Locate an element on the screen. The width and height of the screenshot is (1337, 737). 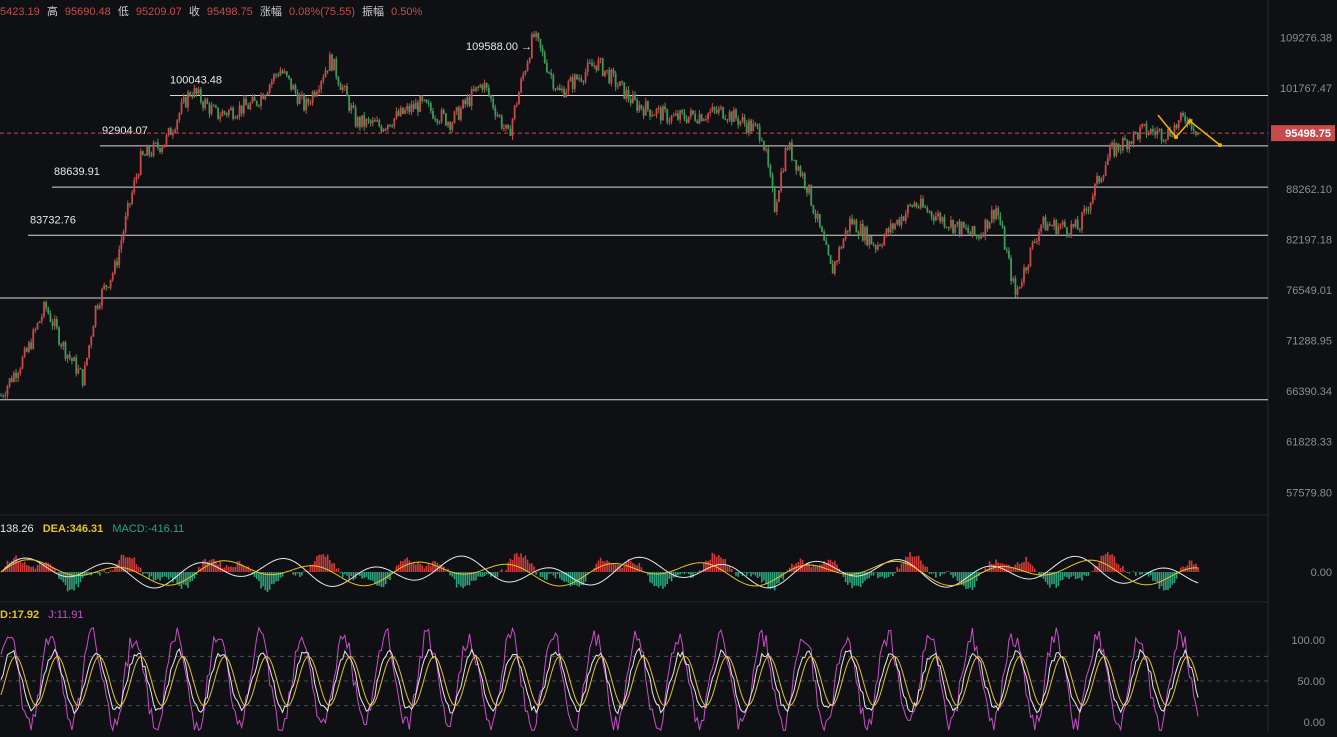
kdj-header: D:17.92 J:11.91 is located at coordinates (44, 615).